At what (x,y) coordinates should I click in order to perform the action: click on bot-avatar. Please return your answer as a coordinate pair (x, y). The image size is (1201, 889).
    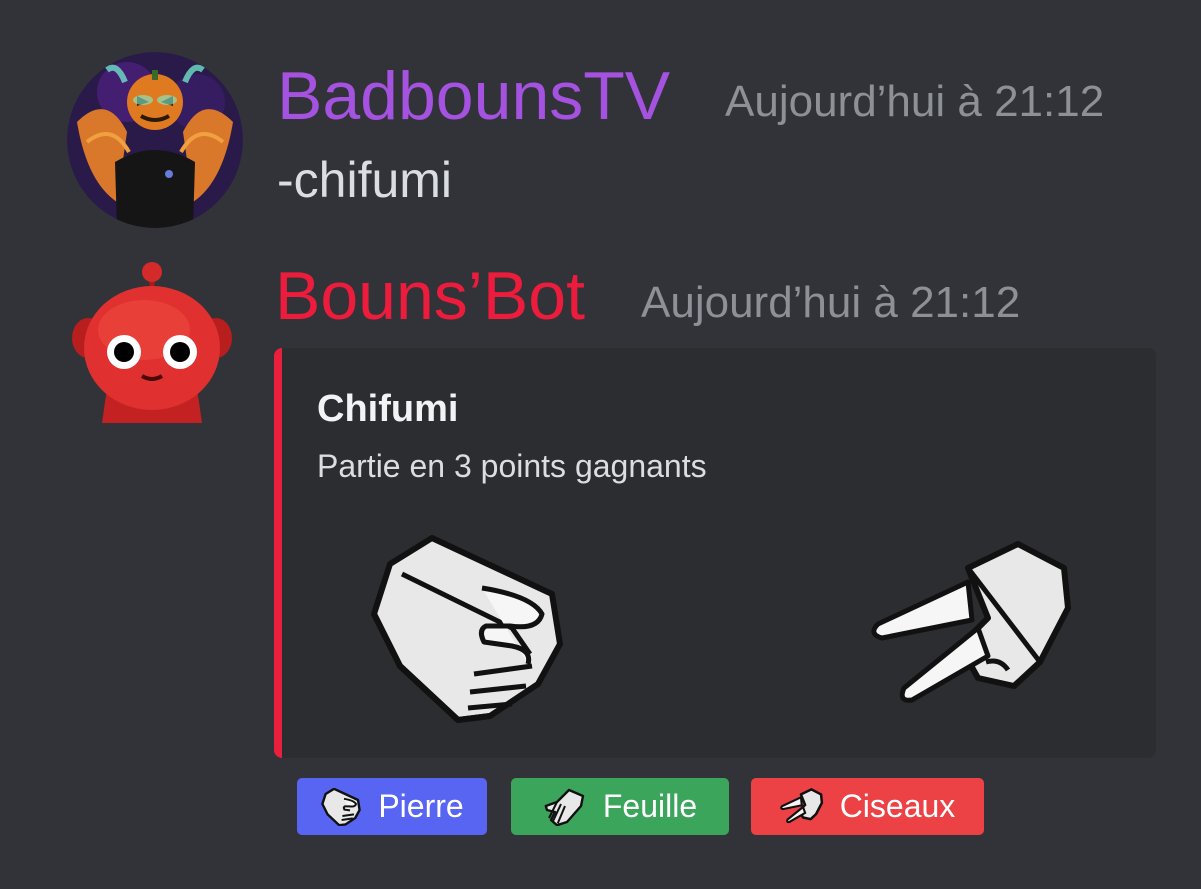
    Looking at the image, I should click on (152, 343).